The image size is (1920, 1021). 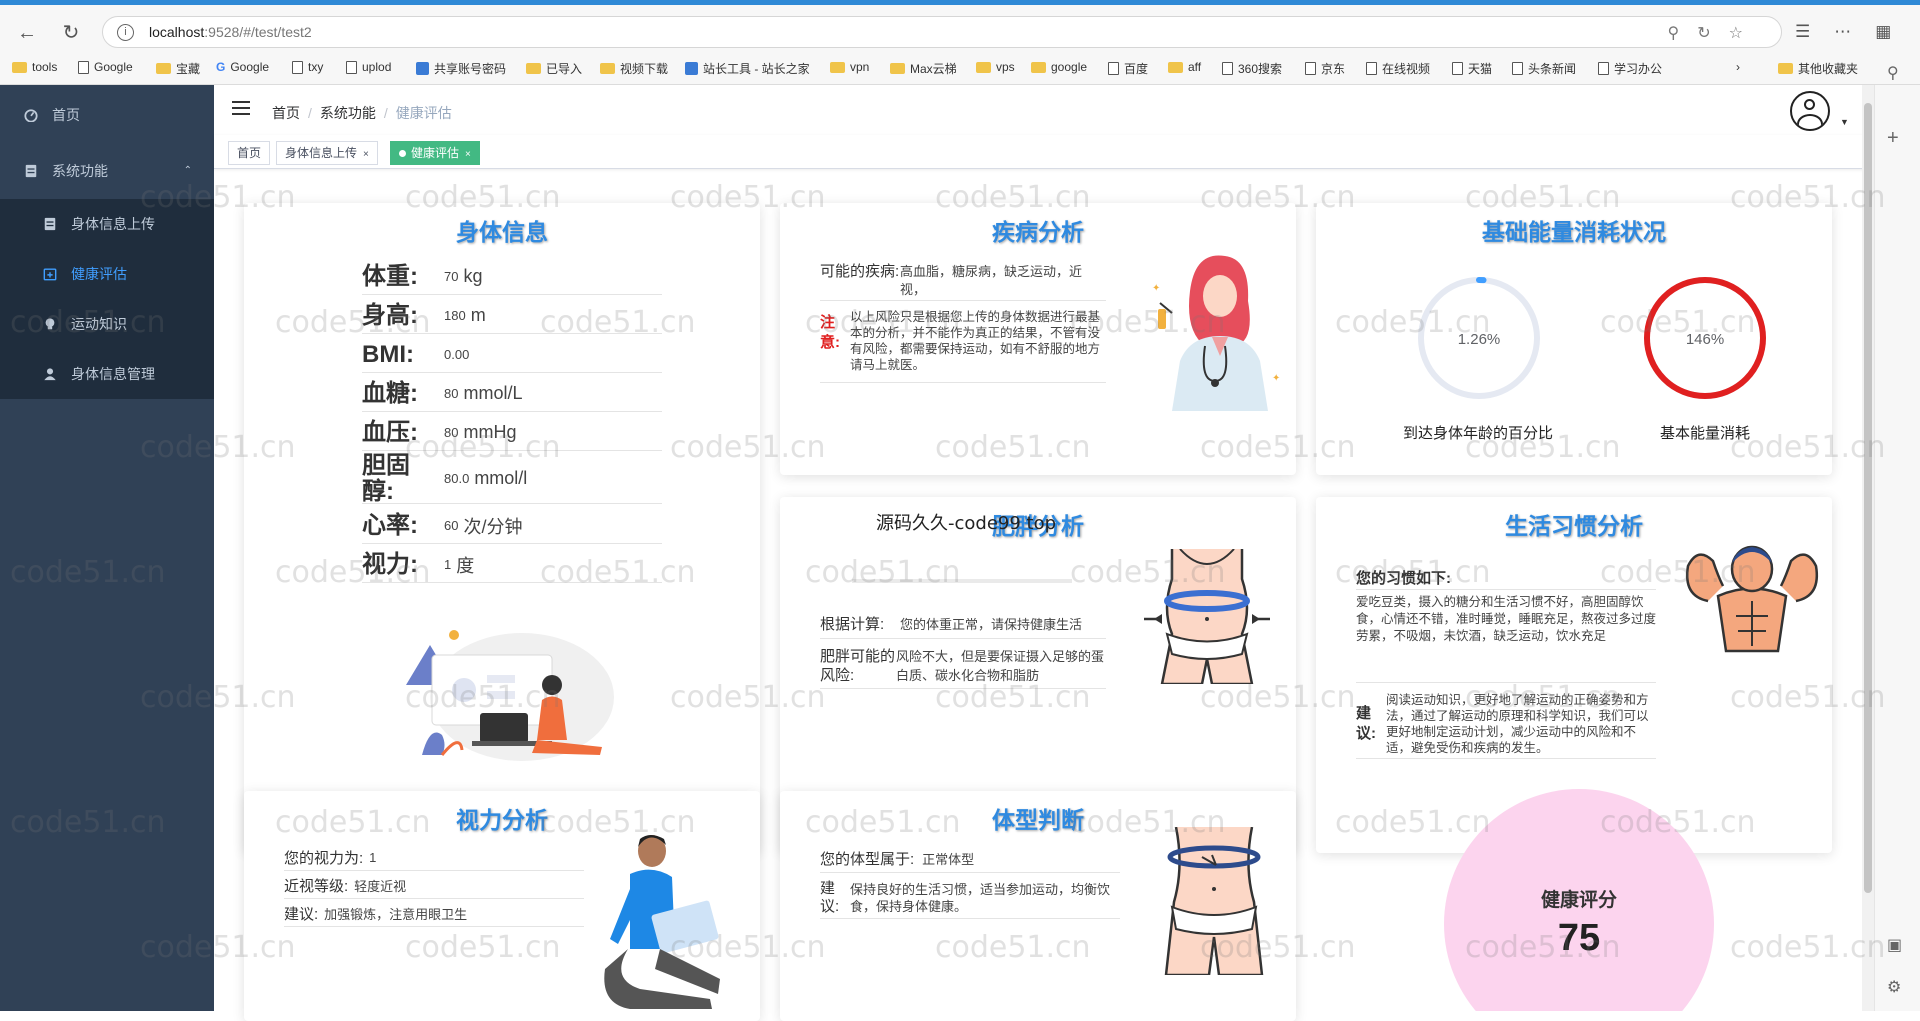 What do you see at coordinates (1818, 68) in the screenshot?
I see `other-bookmarks-folder: 其他收藏夹` at bounding box center [1818, 68].